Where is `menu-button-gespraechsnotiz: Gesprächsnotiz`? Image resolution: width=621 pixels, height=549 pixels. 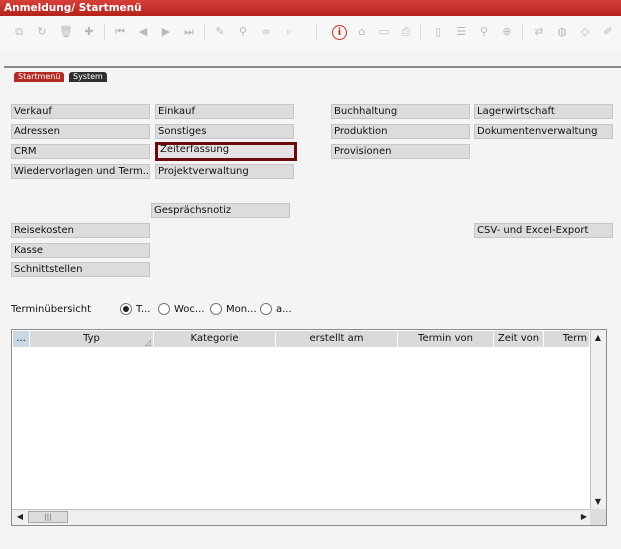
menu-button-gespraechsnotiz: Gesprächsnotiz is located at coordinates (220, 210).